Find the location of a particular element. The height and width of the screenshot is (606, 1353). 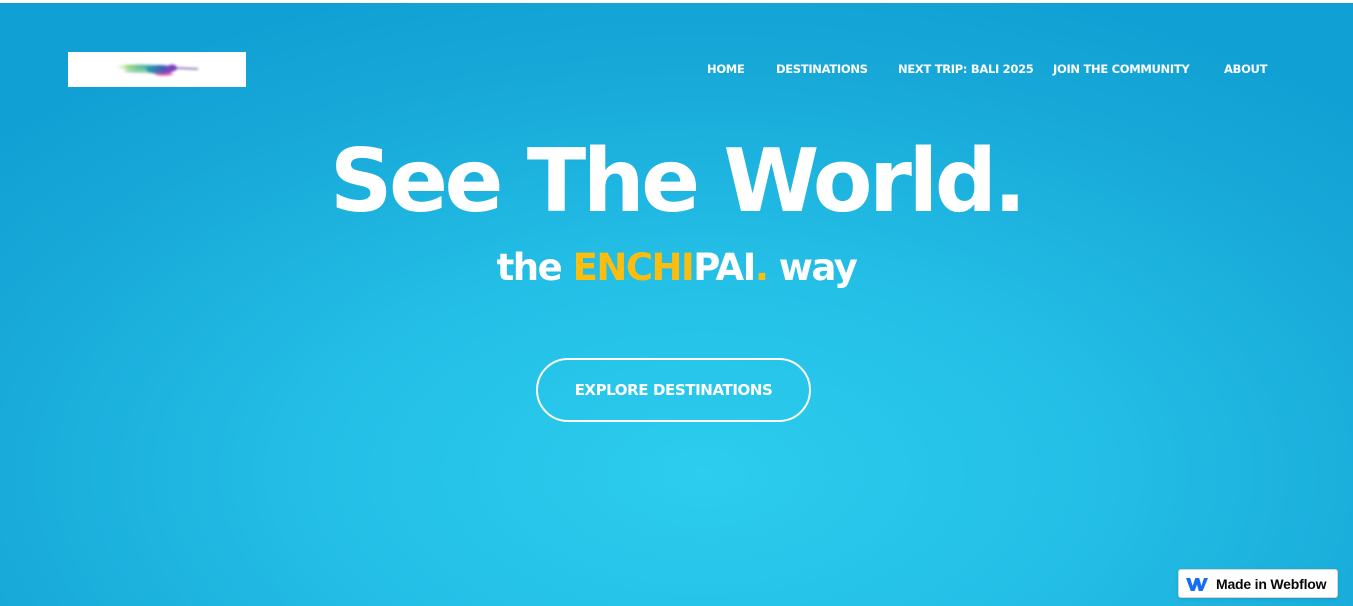

nav-home: HOME is located at coordinates (726, 69).